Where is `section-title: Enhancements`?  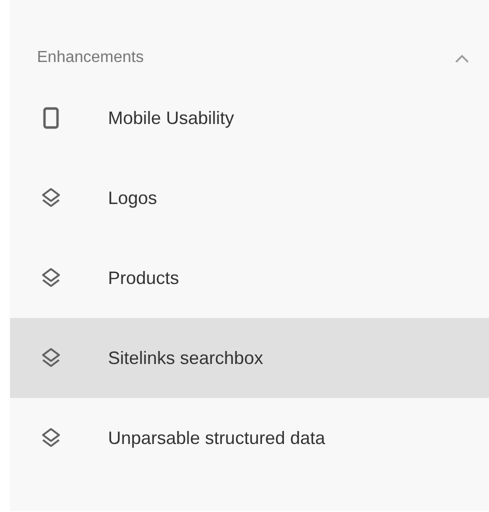
section-title: Enhancements is located at coordinates (90, 58).